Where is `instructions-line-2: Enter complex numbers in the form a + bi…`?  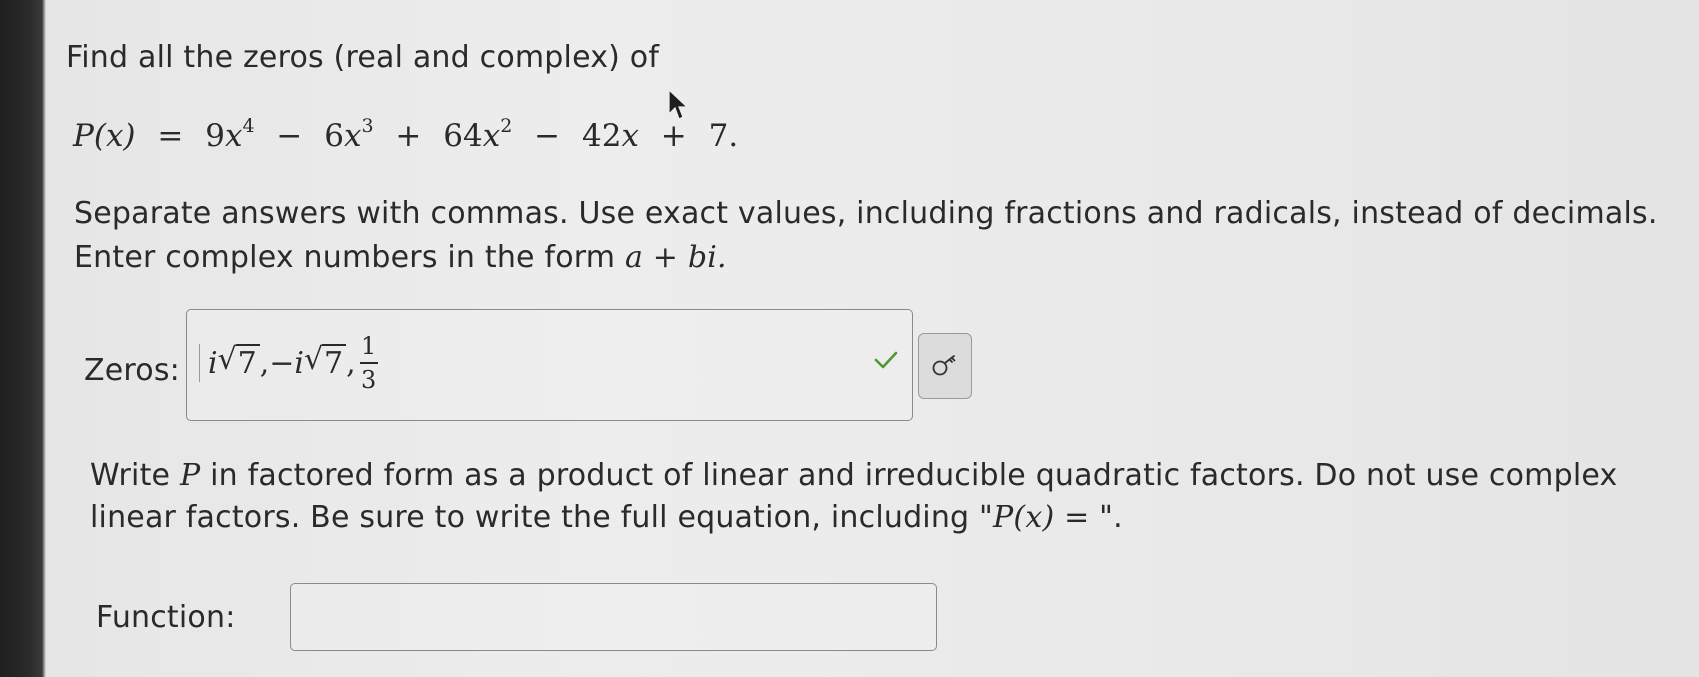 instructions-line-2: Enter complex numbers in the form a + bi… is located at coordinates (400, 257).